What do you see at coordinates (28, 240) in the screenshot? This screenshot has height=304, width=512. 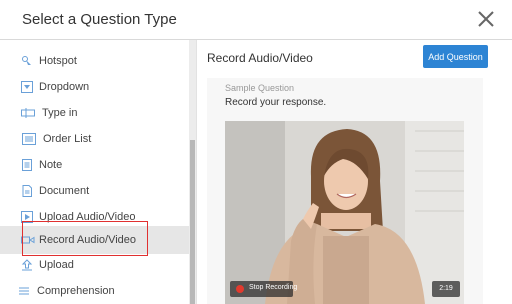 I see `record-video-icon` at bounding box center [28, 240].